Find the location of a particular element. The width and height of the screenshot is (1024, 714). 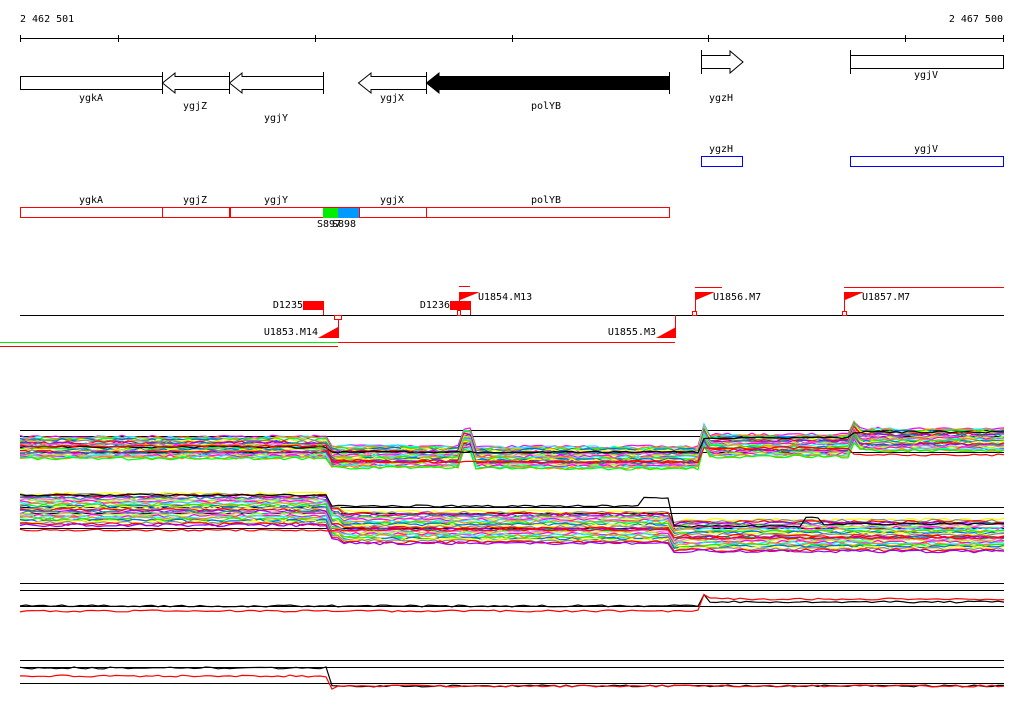

flag-label: U1856.M7 is located at coordinates (737, 297).